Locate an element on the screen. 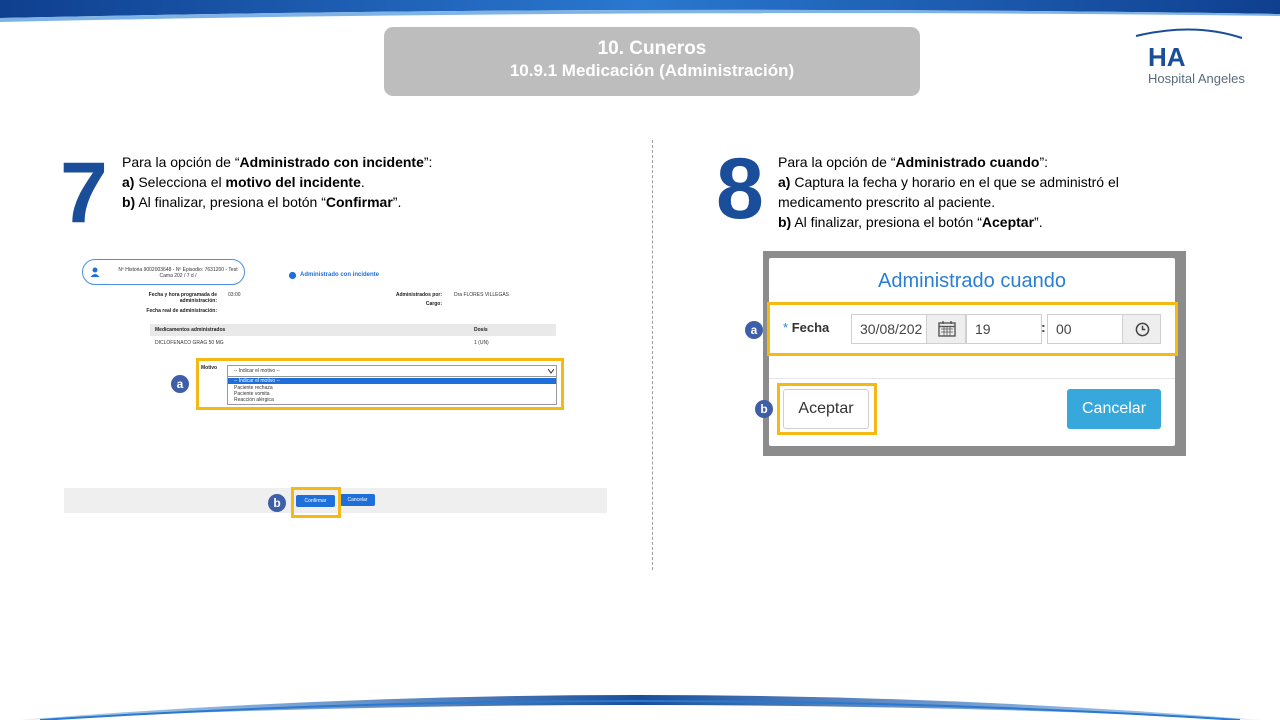  col-medications: Medicamentos administrados is located at coordinates (190, 330).